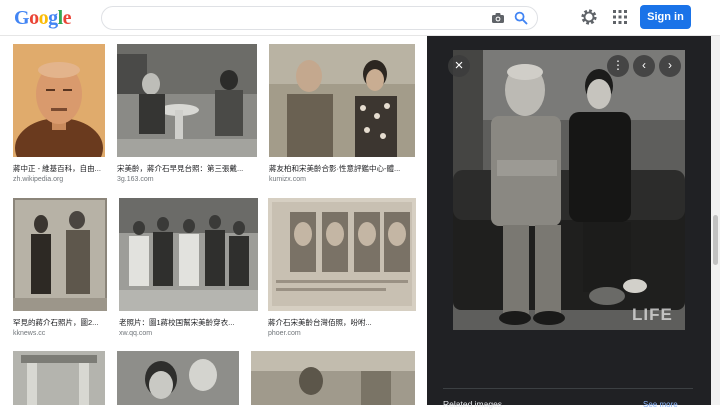 This screenshot has width=720, height=409. I want to click on result-source: xw.qq.com, so click(136, 333).